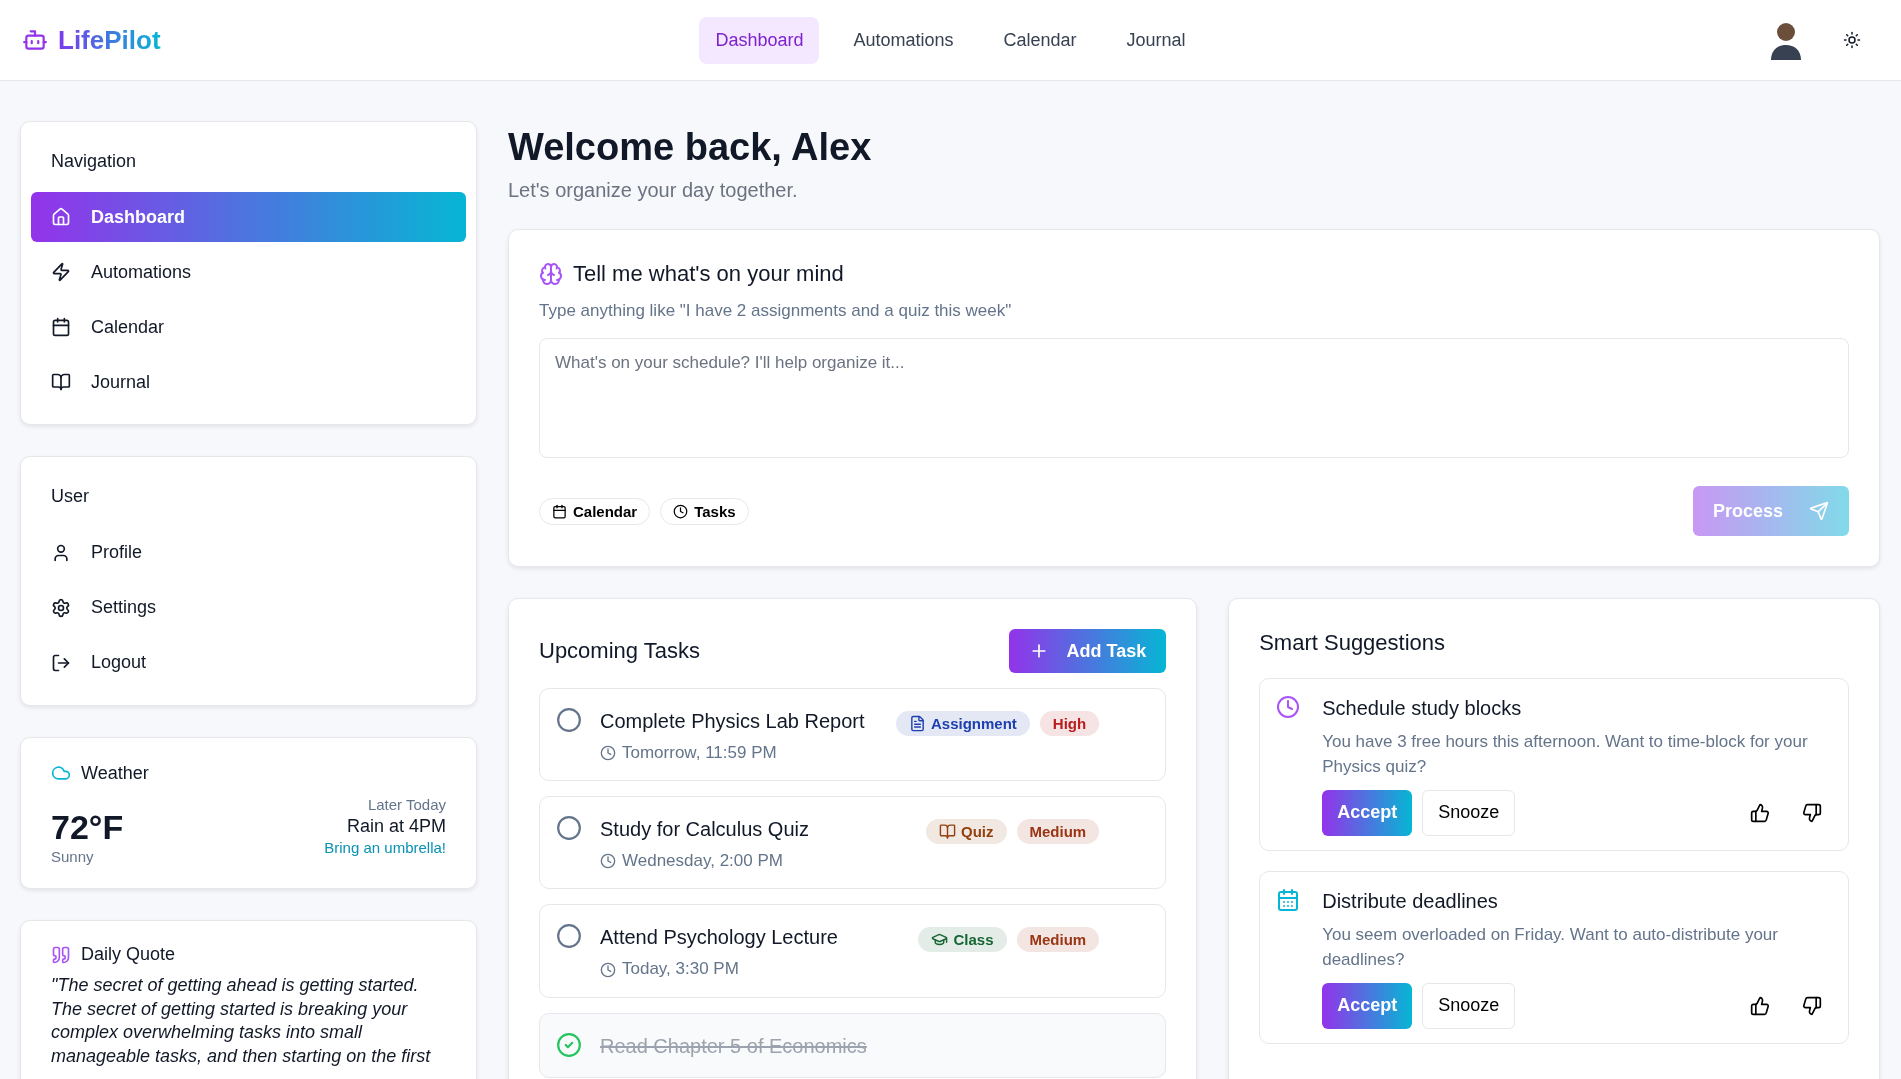 Image resolution: width=1901 pixels, height=1079 pixels. I want to click on task-due: Today, 3:30 PM, so click(680, 969).